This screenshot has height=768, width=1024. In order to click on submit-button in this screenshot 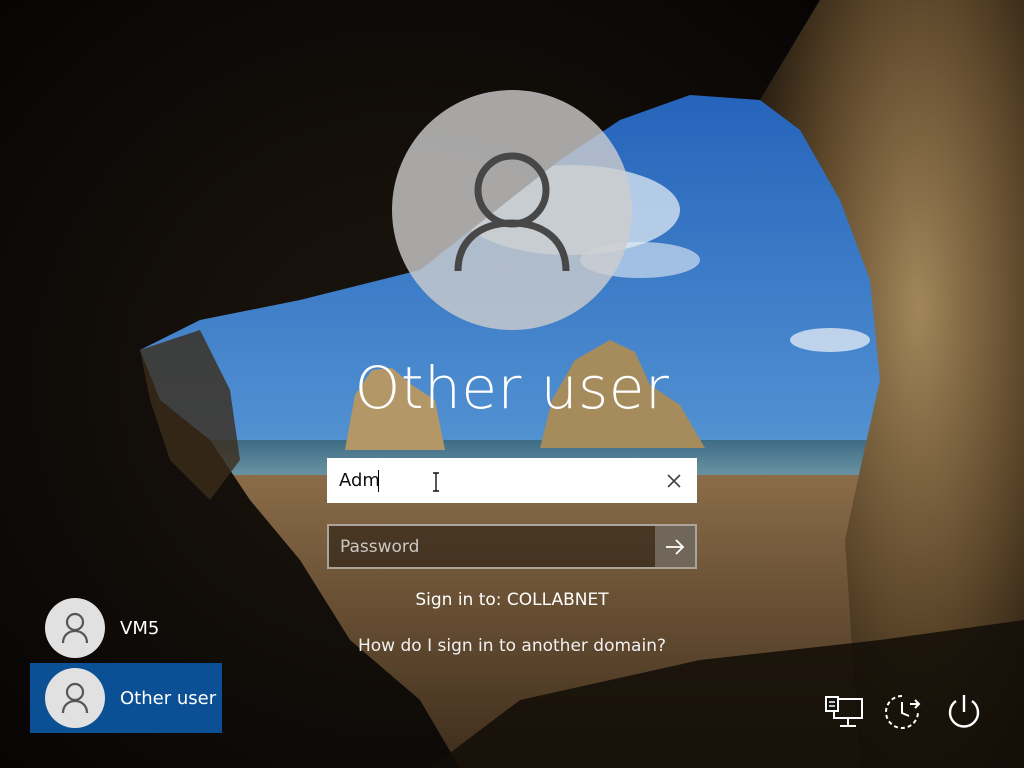, I will do `click(675, 546)`.